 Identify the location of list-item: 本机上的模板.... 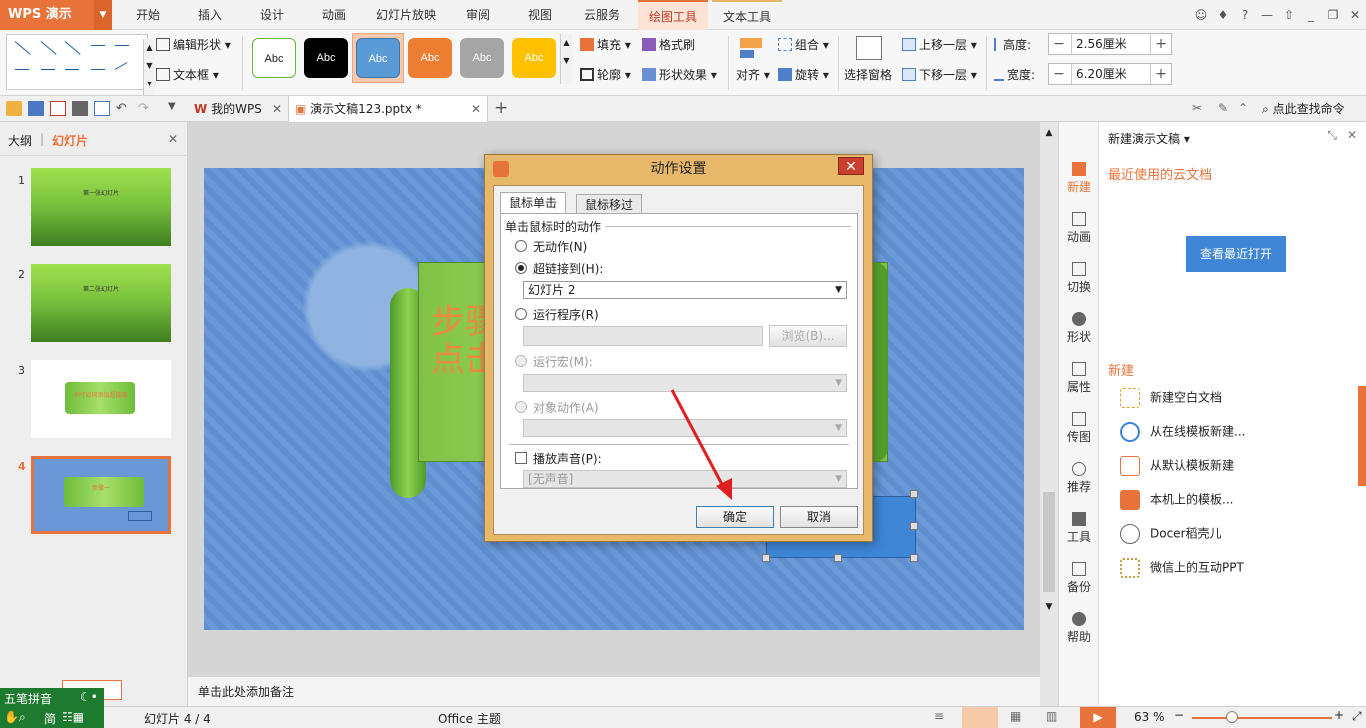
(1176, 500).